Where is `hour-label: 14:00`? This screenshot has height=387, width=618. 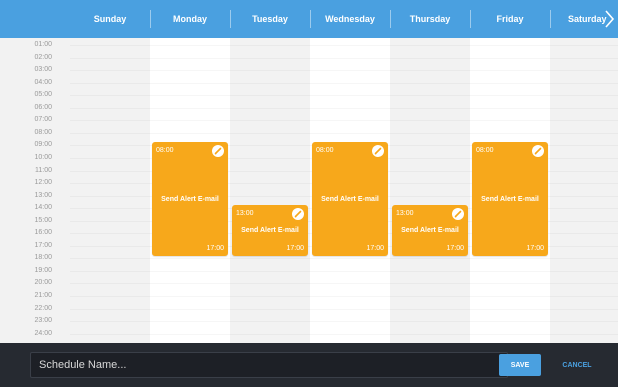 hour-label: 14:00 is located at coordinates (43, 208).